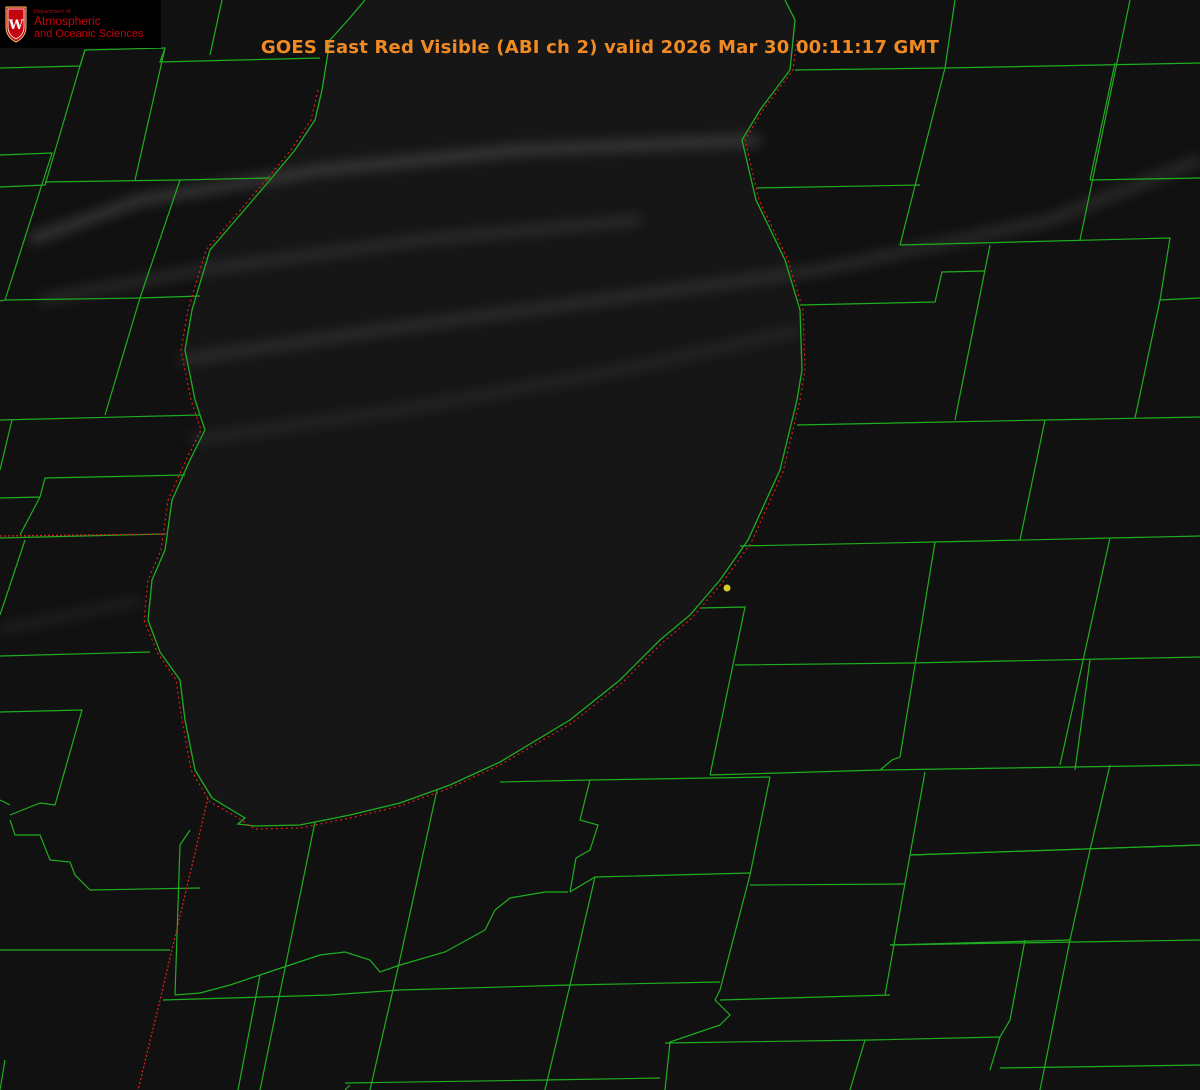 The image size is (1200, 1090). What do you see at coordinates (67, 21) in the screenshot?
I see `logo-line-1: Atmospheric` at bounding box center [67, 21].